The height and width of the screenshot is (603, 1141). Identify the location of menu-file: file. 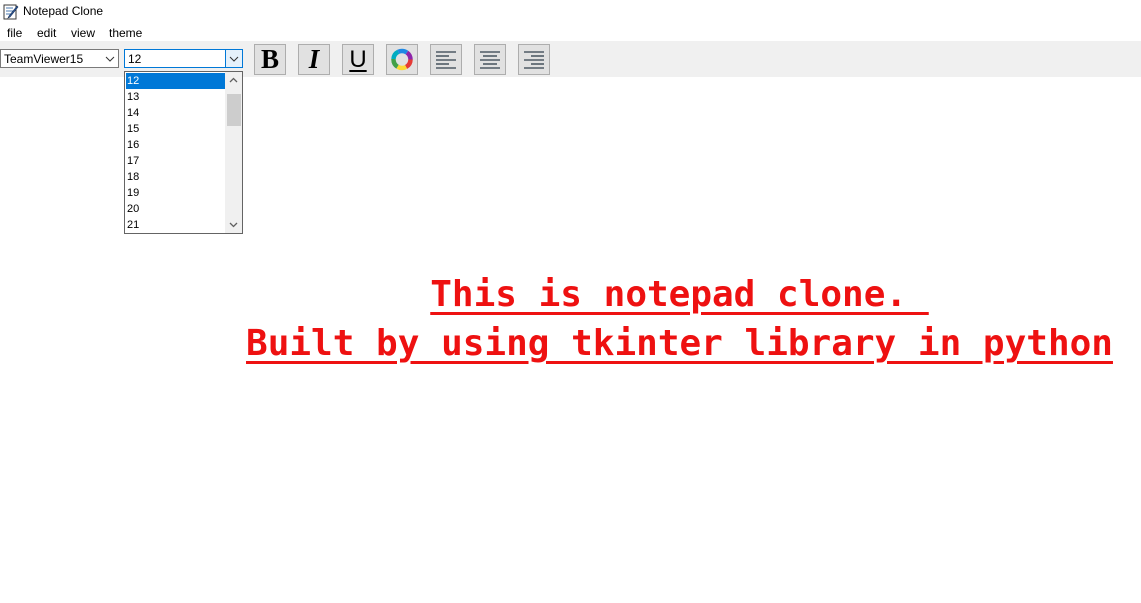
(14, 33).